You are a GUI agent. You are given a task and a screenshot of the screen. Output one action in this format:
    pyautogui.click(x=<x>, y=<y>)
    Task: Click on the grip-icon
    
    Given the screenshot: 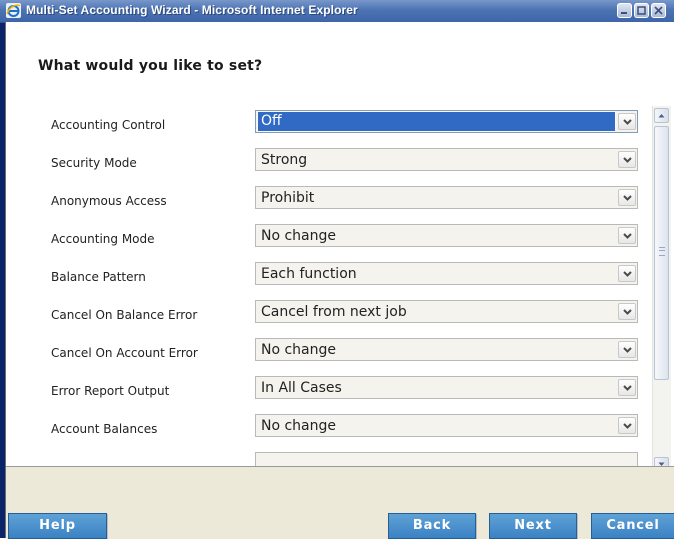 What is the action you would take?
    pyautogui.click(x=662, y=251)
    